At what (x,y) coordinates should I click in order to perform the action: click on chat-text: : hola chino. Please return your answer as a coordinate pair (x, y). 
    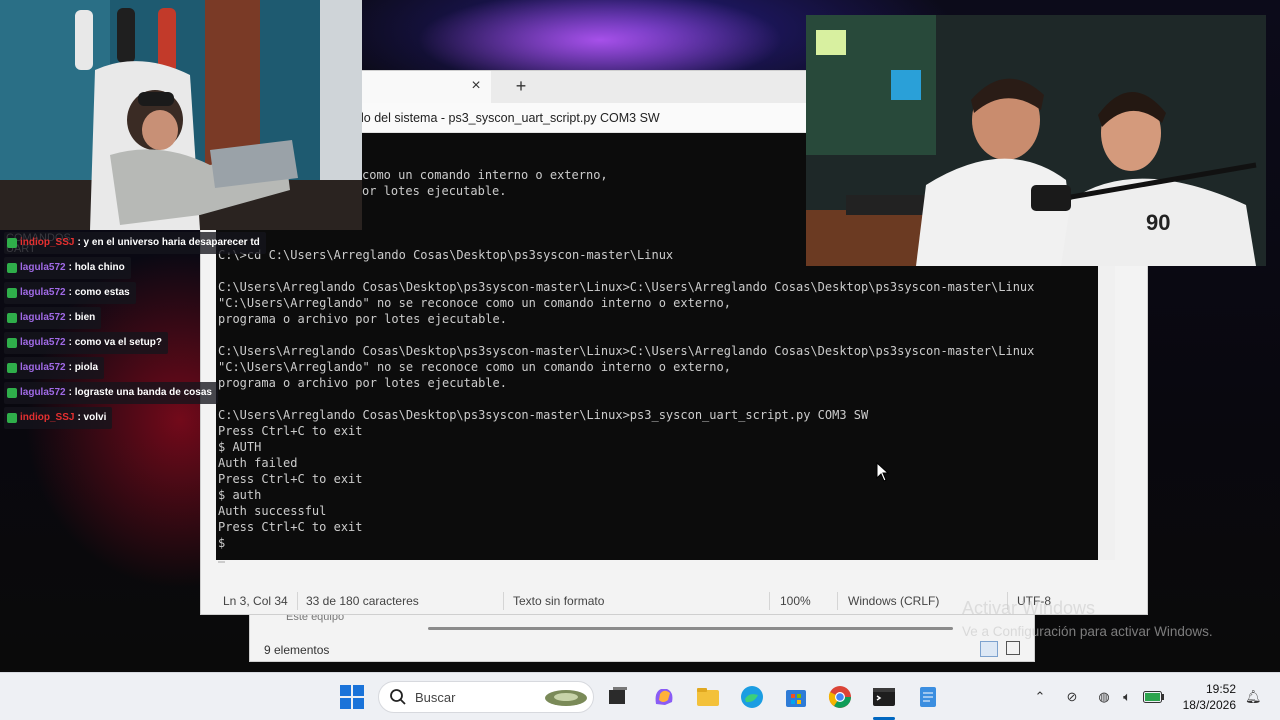
    Looking at the image, I should click on (96, 267).